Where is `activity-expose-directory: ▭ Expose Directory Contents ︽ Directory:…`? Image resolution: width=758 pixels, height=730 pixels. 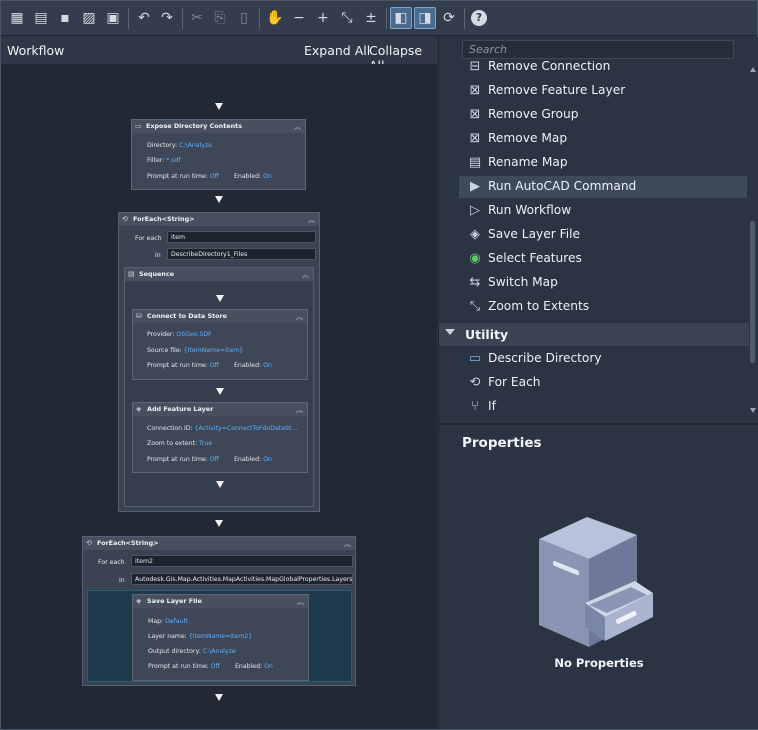
activity-expose-directory: ▭ Expose Directory Contents ︽ Directory:… is located at coordinates (218, 154).